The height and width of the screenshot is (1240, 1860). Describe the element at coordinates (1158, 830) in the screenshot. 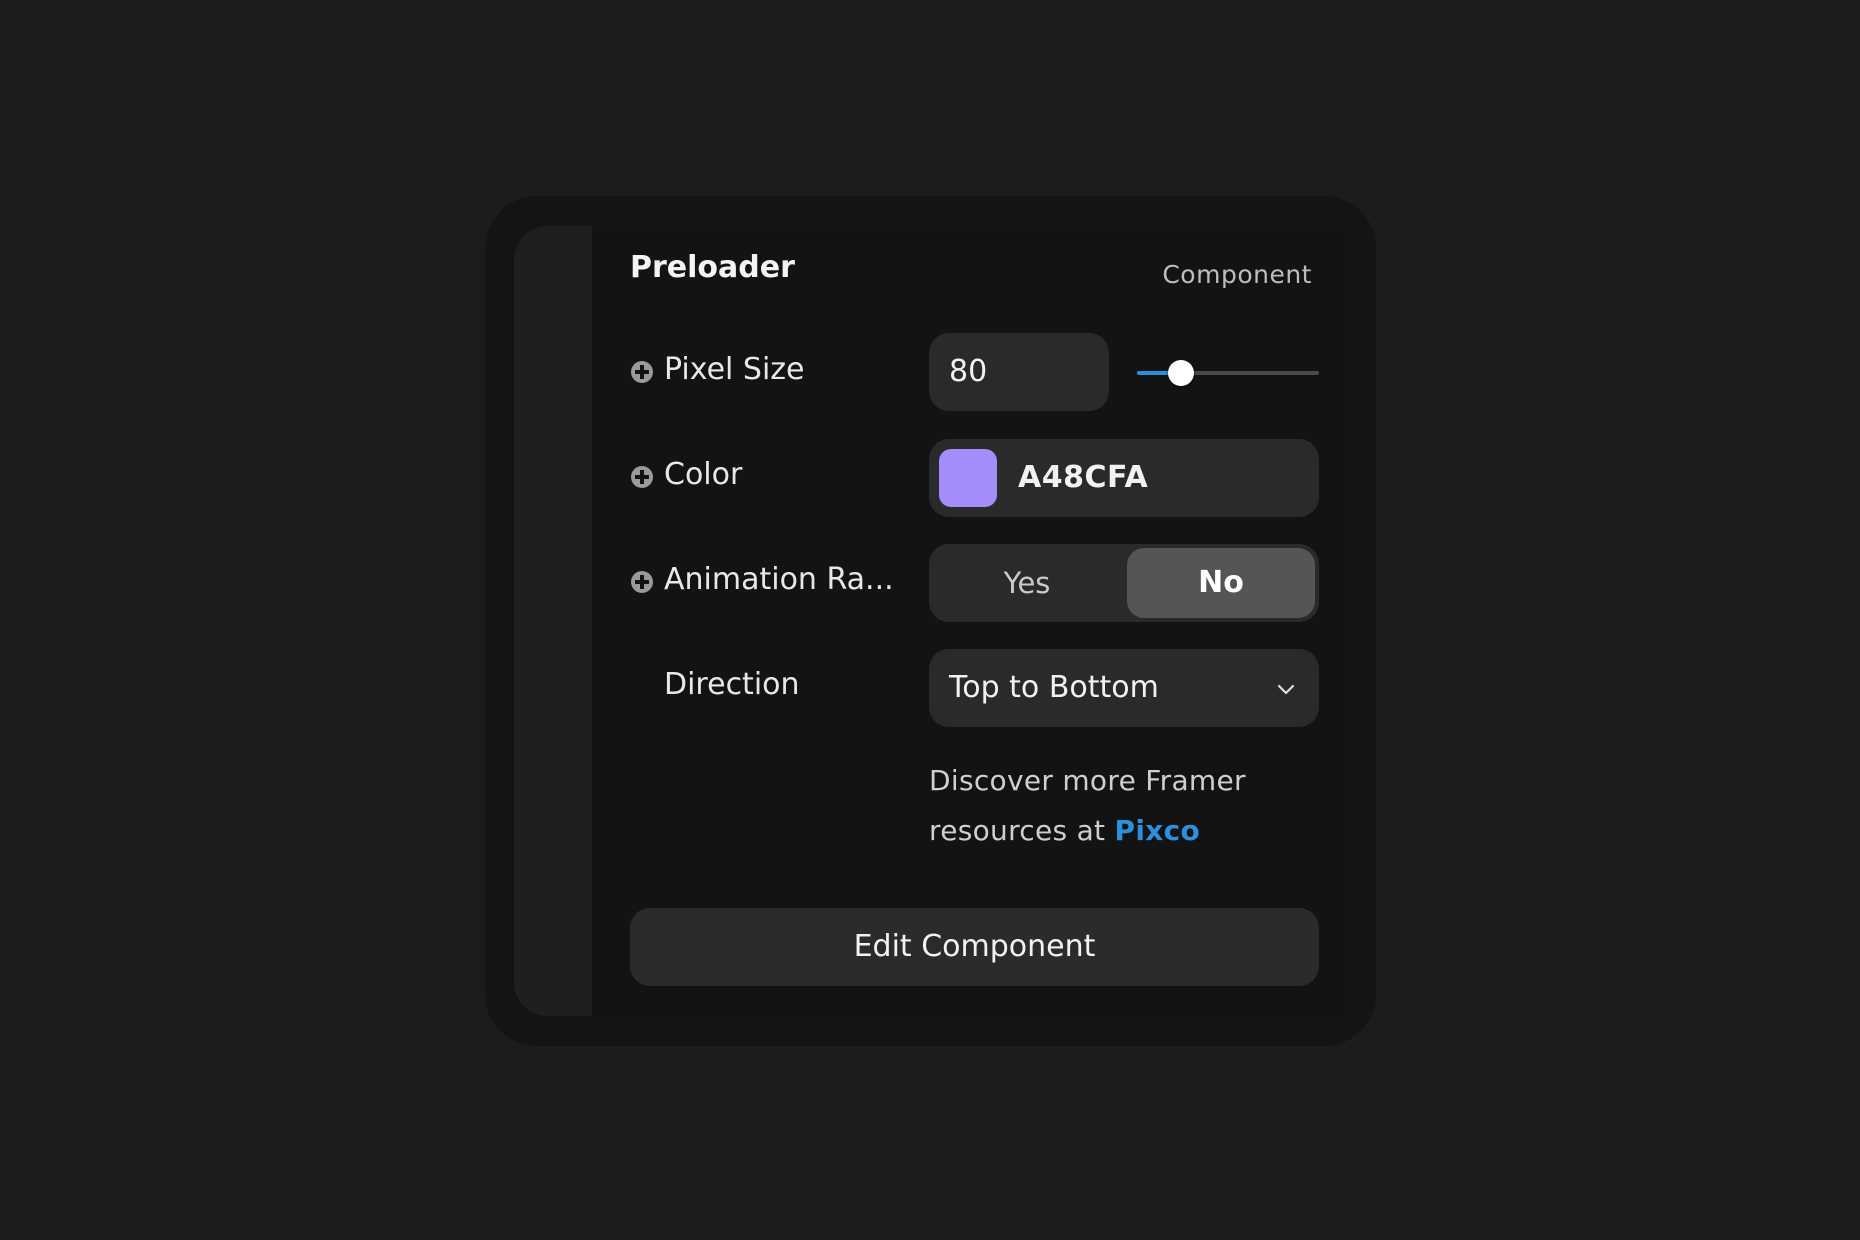

I see `pixco-link: Pixco` at that location.